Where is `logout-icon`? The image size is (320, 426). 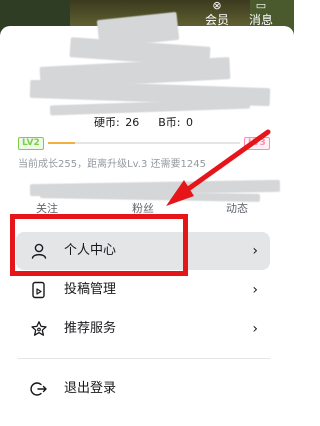
logout-icon is located at coordinates (38, 389).